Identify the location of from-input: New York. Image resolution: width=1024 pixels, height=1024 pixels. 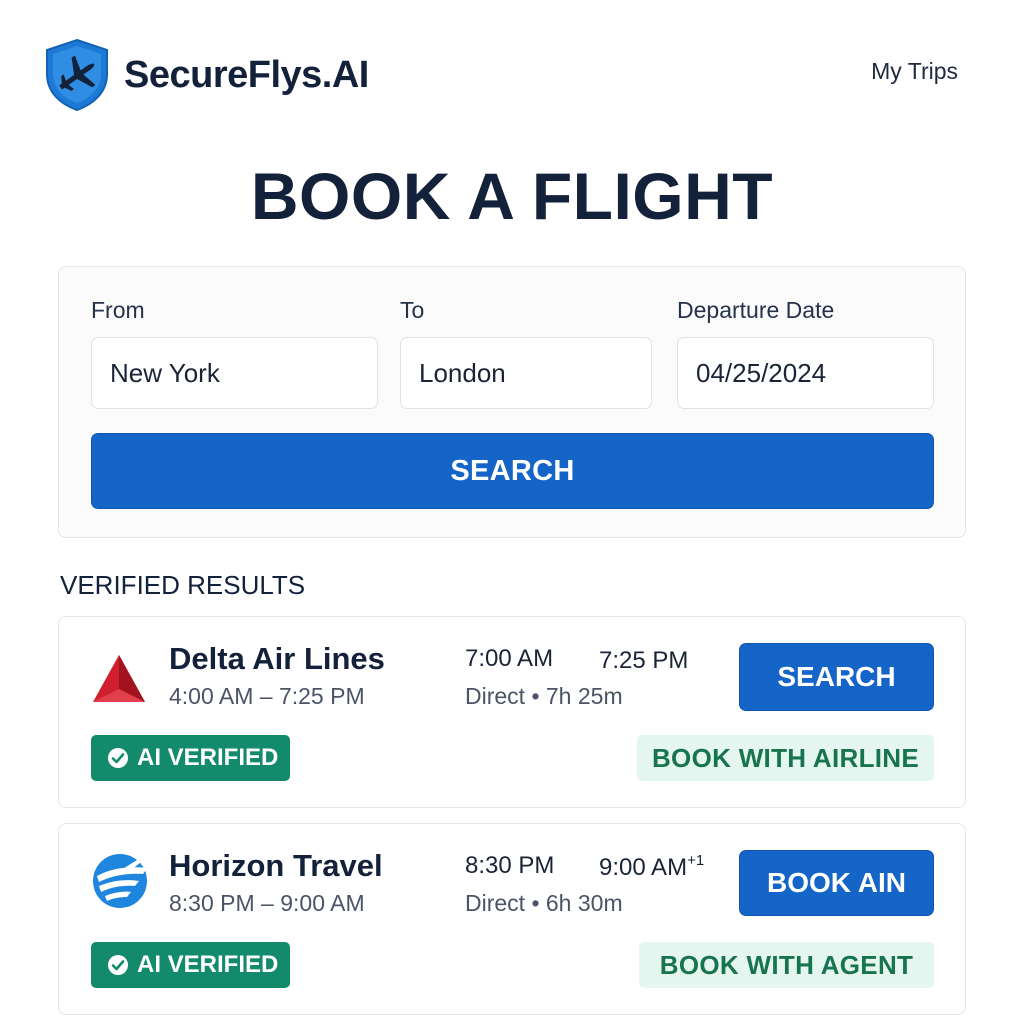
(234, 373).